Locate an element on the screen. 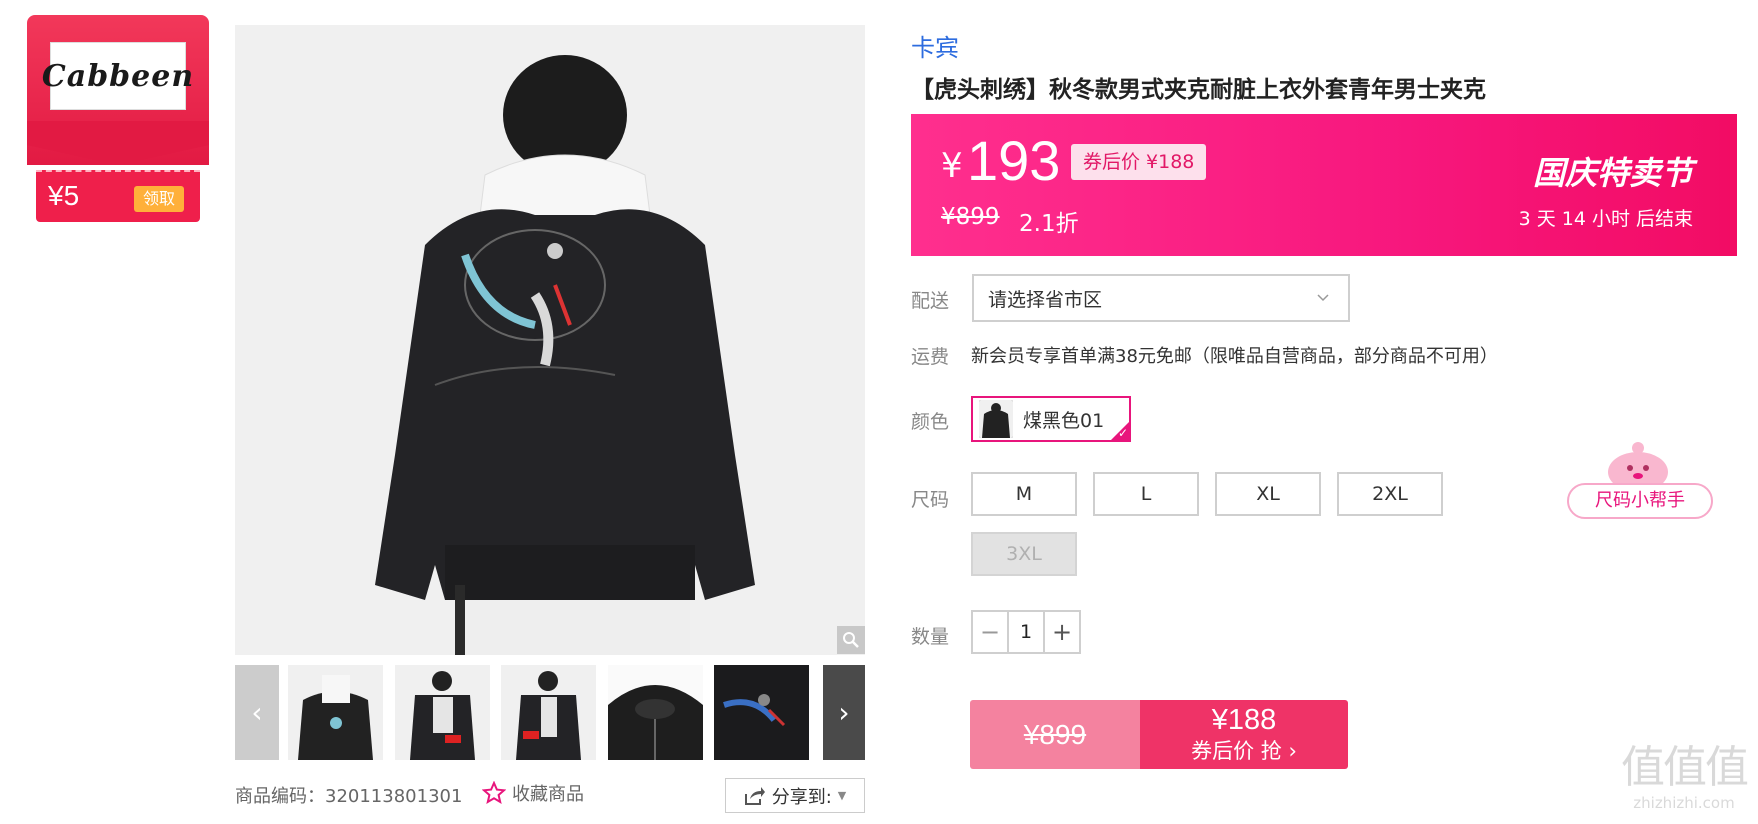 This screenshot has width=1758, height=824. quantity-input: 1 is located at coordinates (1026, 632).